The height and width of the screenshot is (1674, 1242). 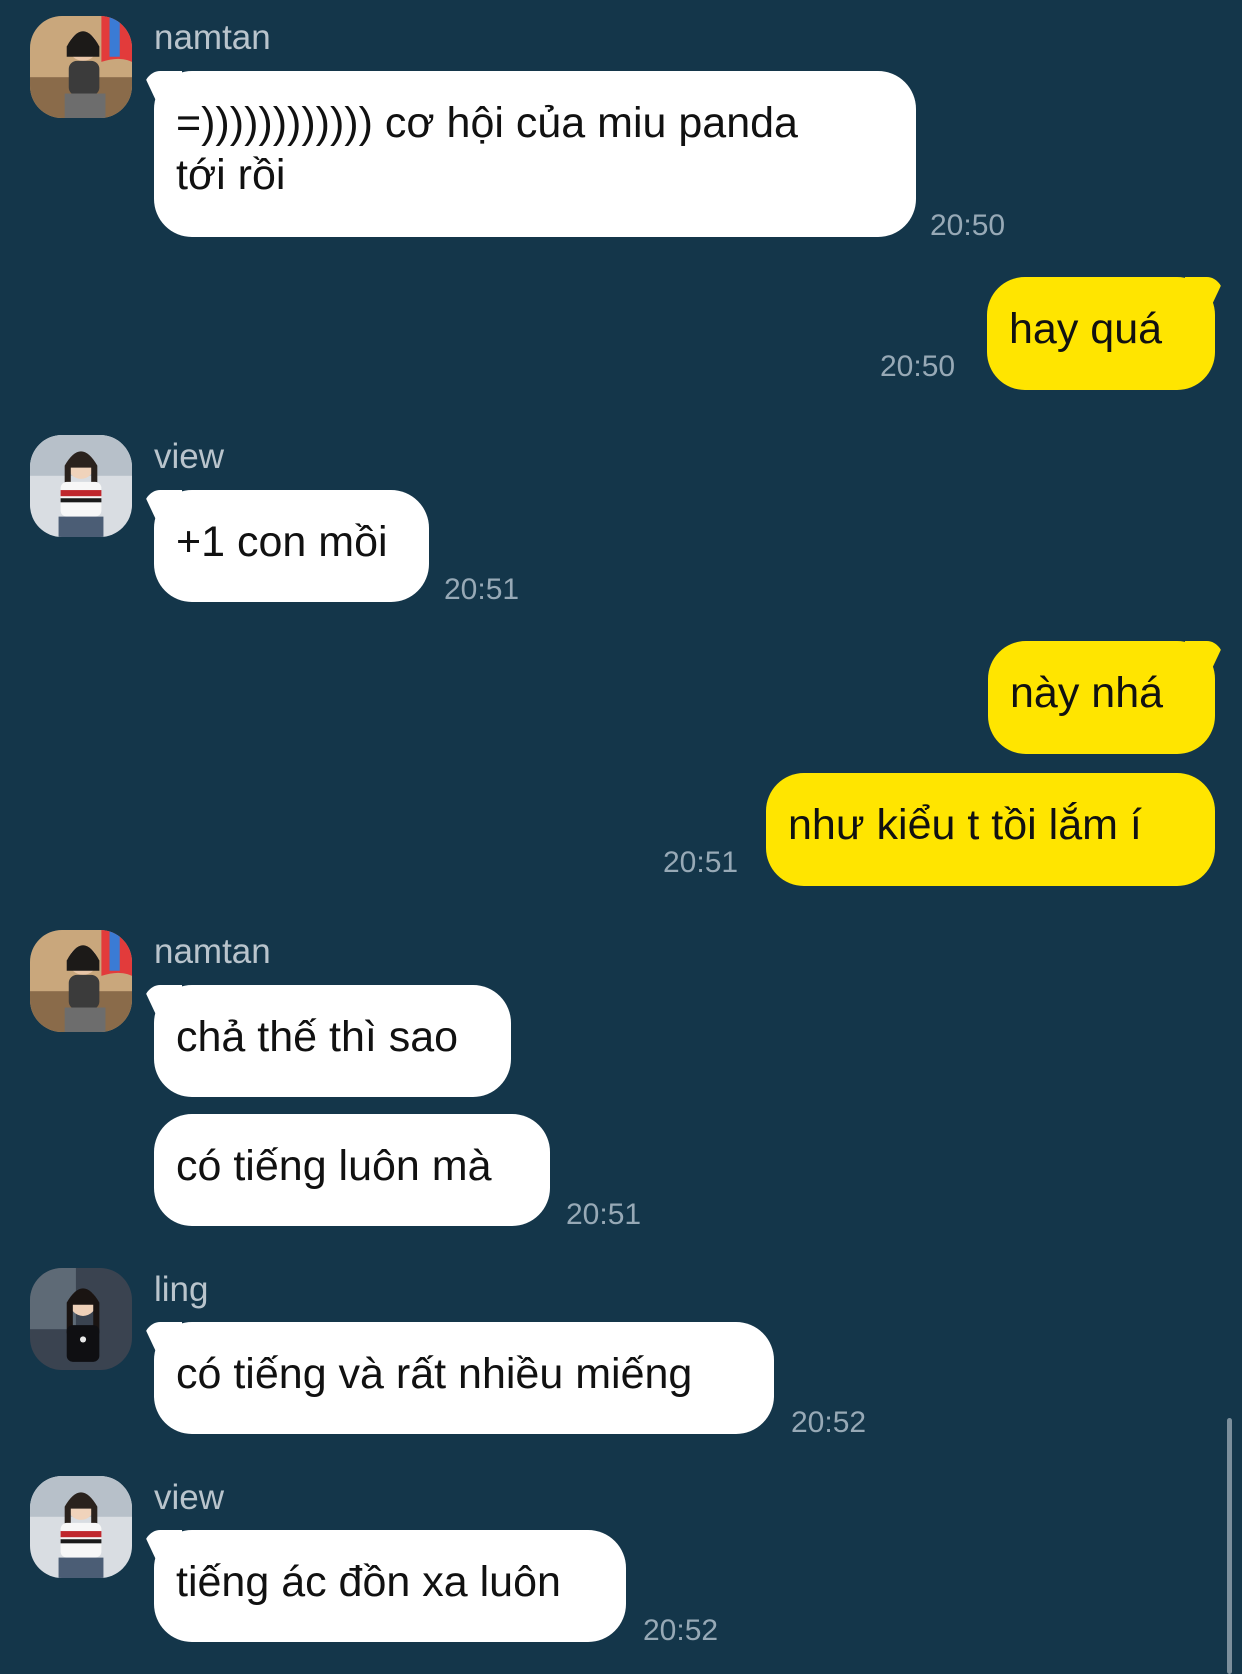 I want to click on message-text: chả thế thì sao, so click(x=317, y=1037).